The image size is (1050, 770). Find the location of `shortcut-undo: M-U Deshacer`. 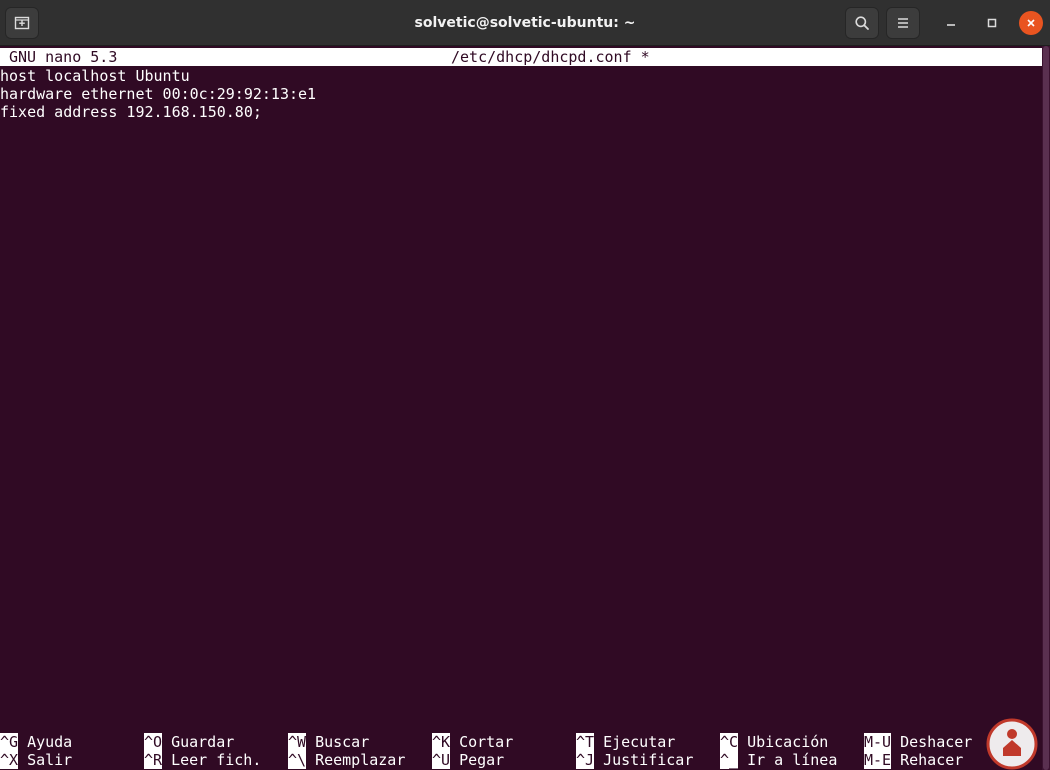

shortcut-undo: M-U Deshacer is located at coordinates (918, 742).